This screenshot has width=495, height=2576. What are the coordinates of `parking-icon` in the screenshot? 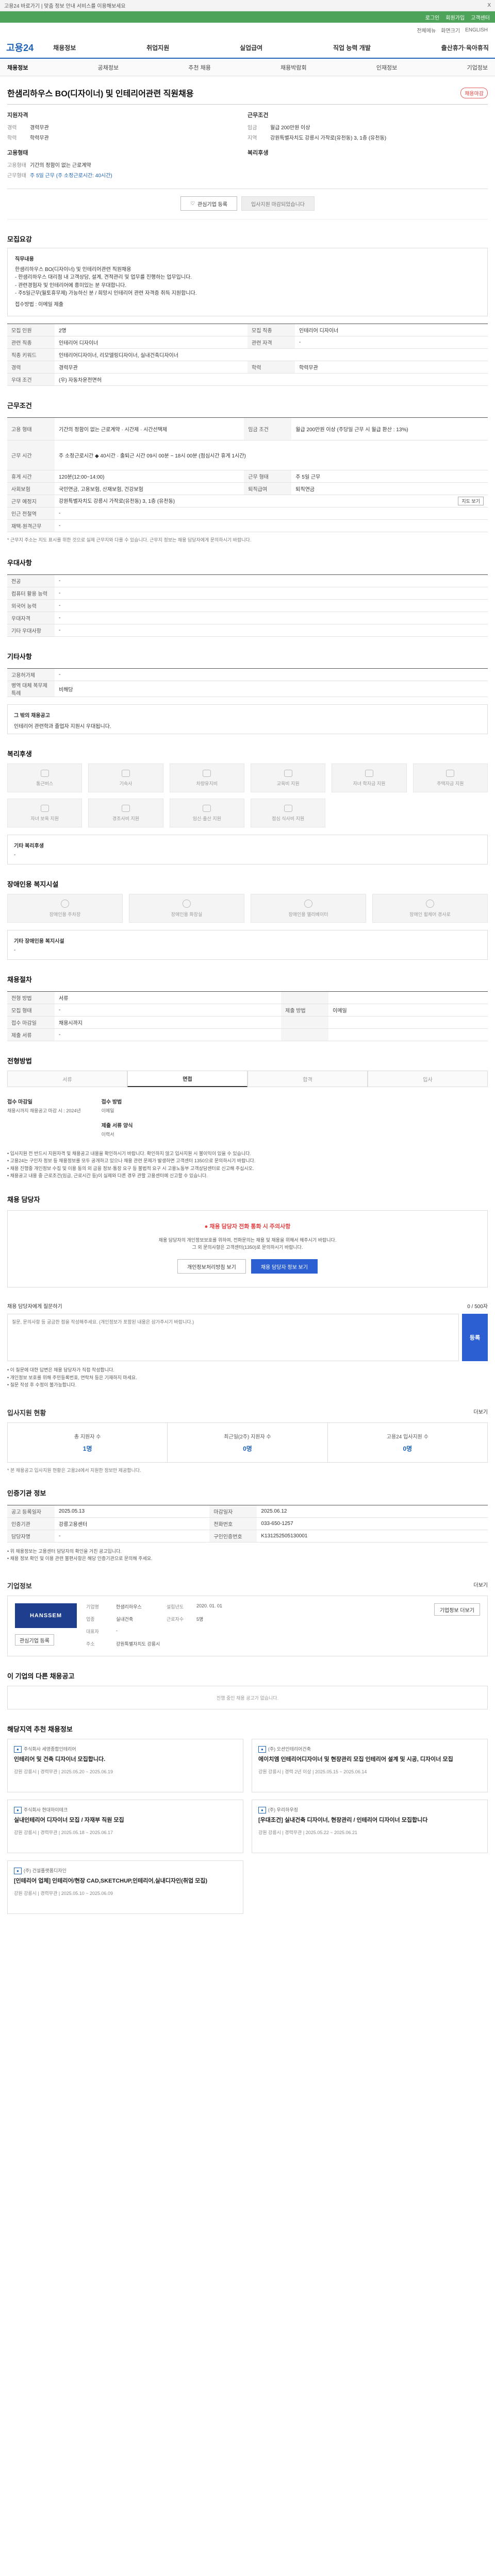 It's located at (65, 903).